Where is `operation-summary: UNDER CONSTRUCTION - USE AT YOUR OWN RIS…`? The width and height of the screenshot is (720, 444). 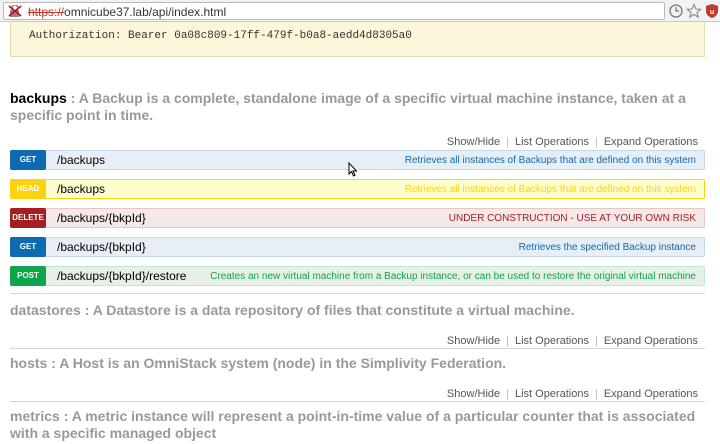
operation-summary: UNDER CONSTRUCTION - USE AT YOUR OWN RIS… is located at coordinates (572, 218).